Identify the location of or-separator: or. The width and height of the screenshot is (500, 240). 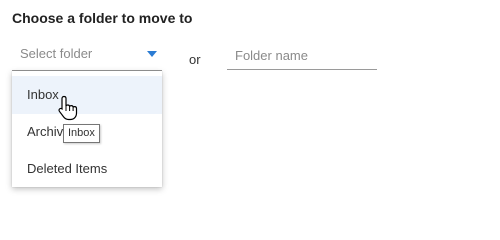
(195, 59).